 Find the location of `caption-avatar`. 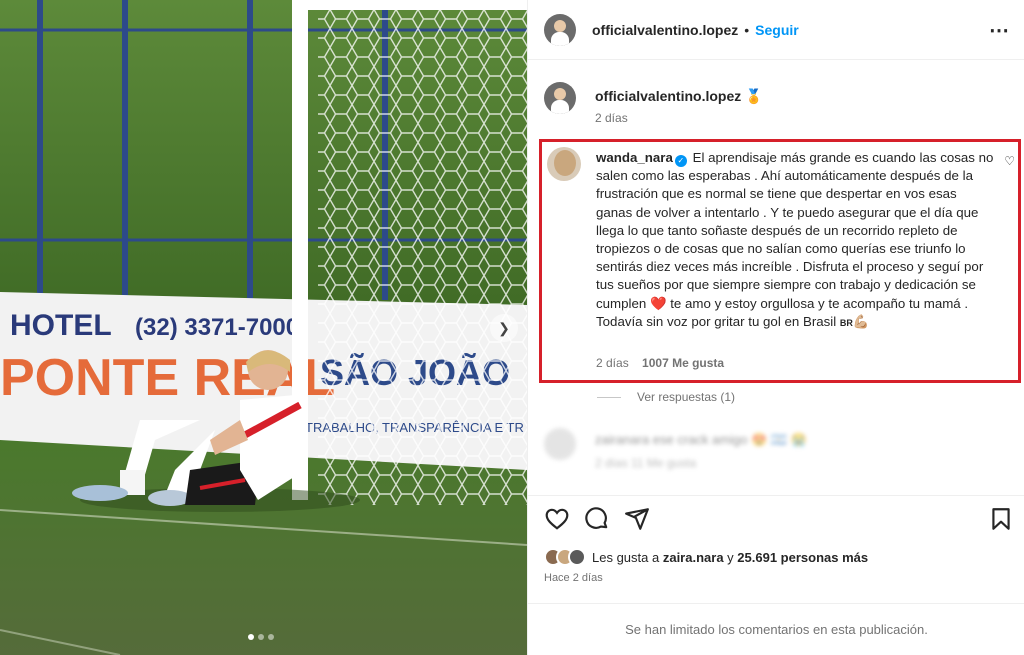

caption-avatar is located at coordinates (560, 98).